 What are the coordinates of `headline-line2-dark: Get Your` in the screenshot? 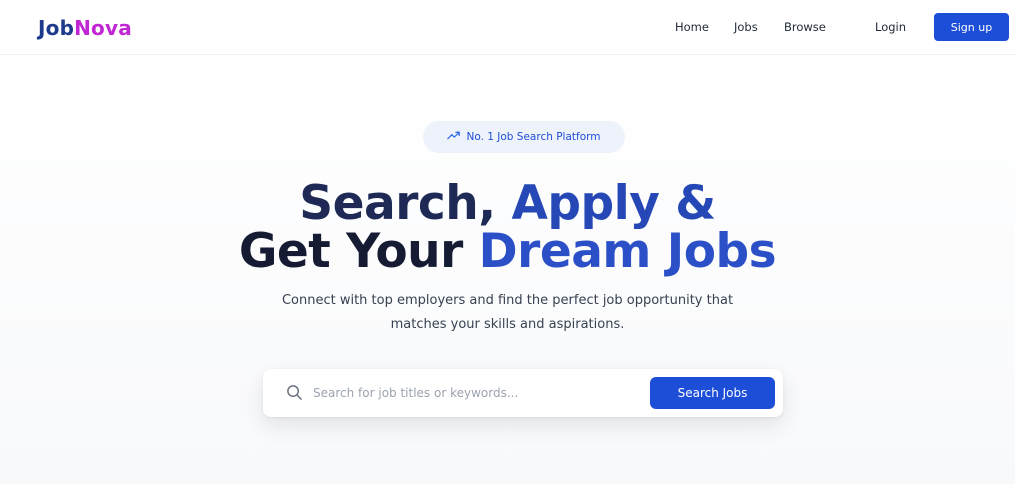 It's located at (358, 251).